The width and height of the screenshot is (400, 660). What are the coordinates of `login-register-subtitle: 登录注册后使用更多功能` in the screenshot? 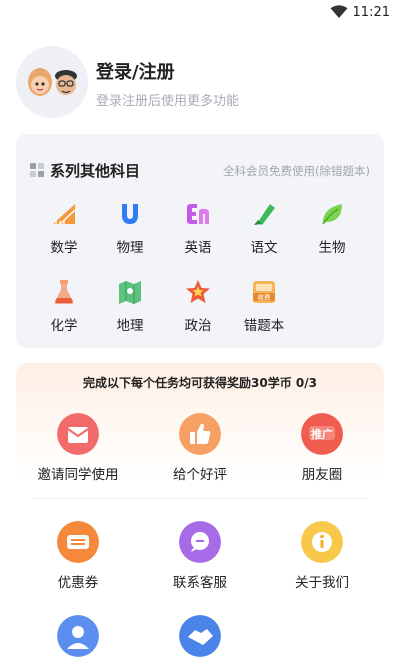 It's located at (168, 101).